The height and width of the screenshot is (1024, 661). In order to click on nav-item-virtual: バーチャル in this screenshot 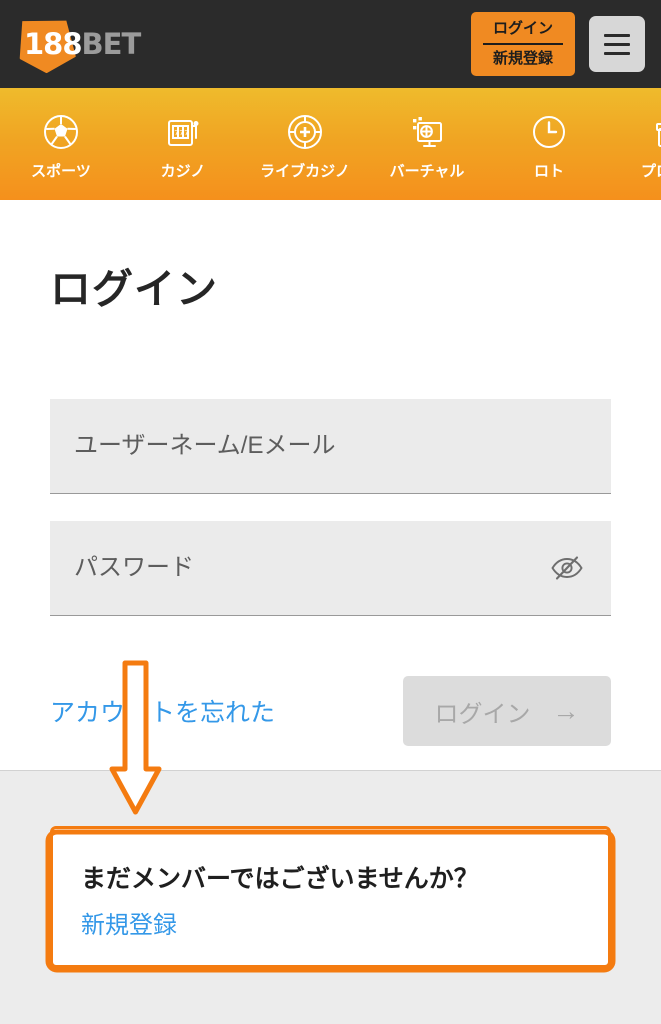, I will do `click(427, 144)`.